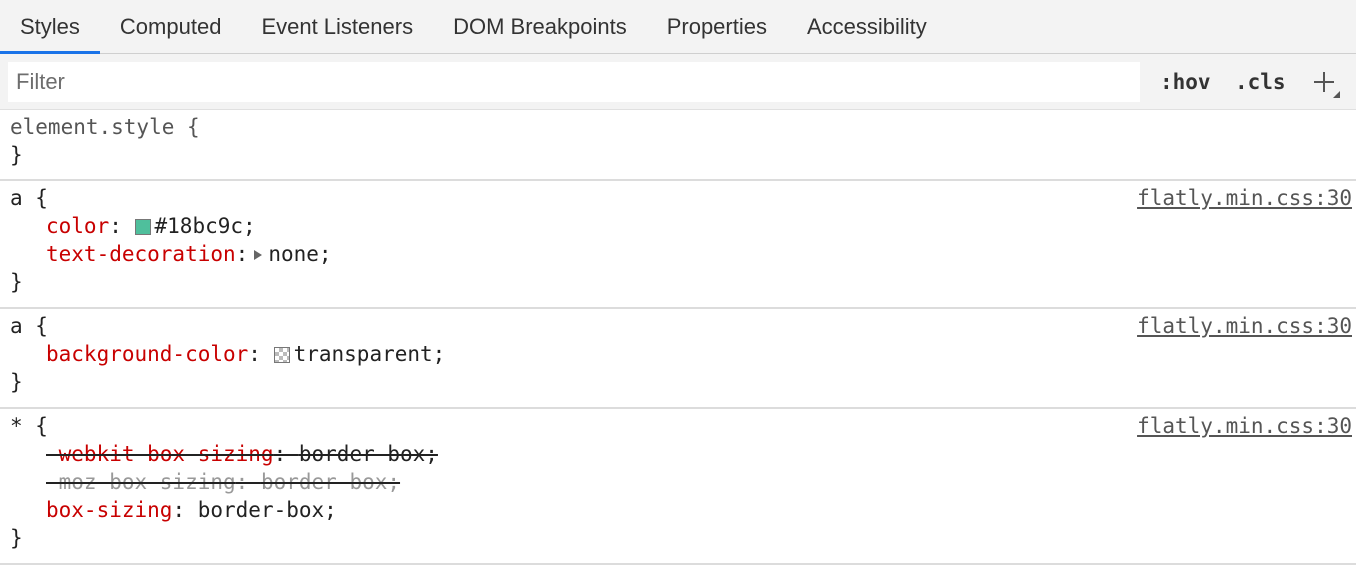  I want to click on filter-input, so click(574, 82).